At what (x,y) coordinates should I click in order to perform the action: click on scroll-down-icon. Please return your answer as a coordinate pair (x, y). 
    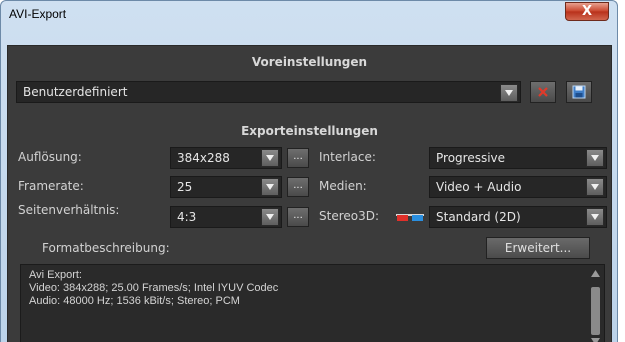
    Looking at the image, I should click on (595, 339).